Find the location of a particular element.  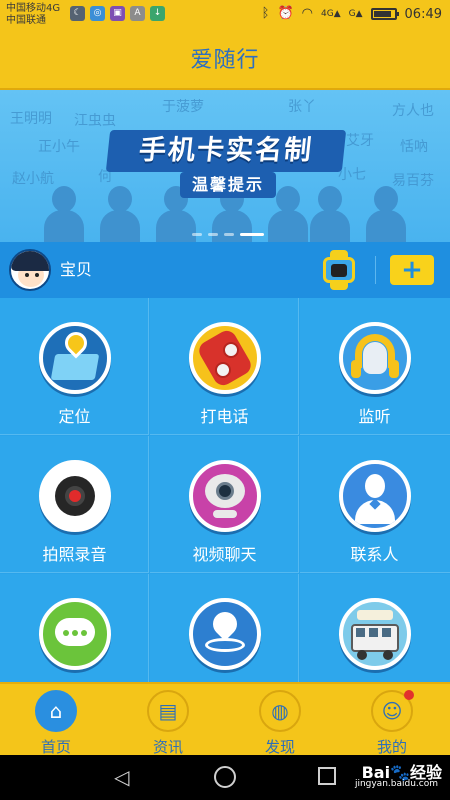

banner-subheadline: 温馨提示 is located at coordinates (228, 185).